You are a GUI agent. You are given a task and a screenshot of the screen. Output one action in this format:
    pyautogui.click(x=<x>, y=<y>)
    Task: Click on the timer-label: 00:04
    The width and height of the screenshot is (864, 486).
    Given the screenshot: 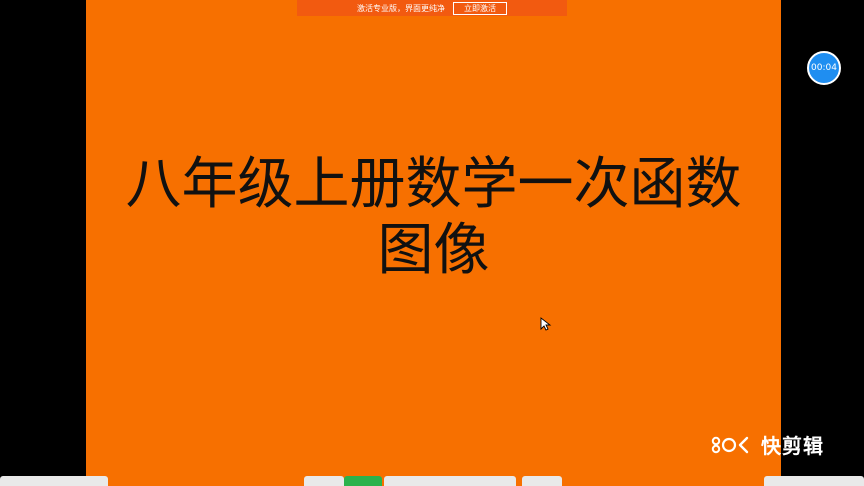 What is the action you would take?
    pyautogui.click(x=824, y=68)
    